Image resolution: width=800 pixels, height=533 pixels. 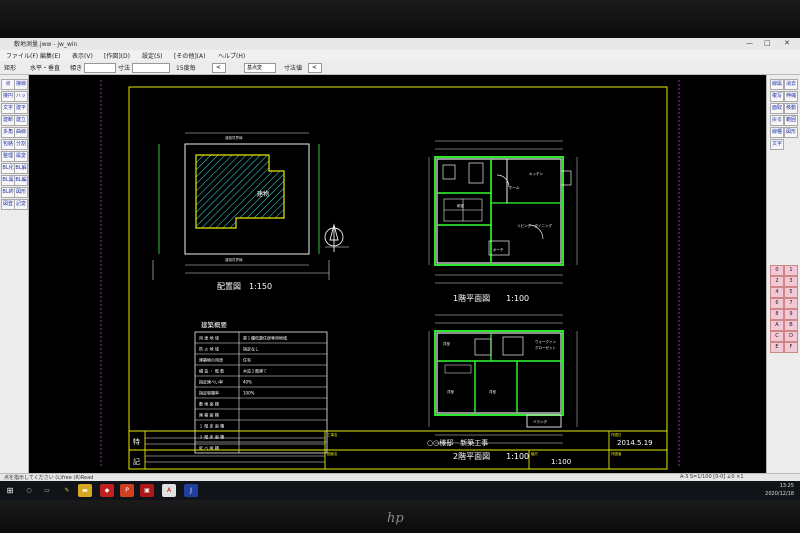 What do you see at coordinates (10, 67) in the screenshot?
I see `rect-check: 矩形` at bounding box center [10, 67].